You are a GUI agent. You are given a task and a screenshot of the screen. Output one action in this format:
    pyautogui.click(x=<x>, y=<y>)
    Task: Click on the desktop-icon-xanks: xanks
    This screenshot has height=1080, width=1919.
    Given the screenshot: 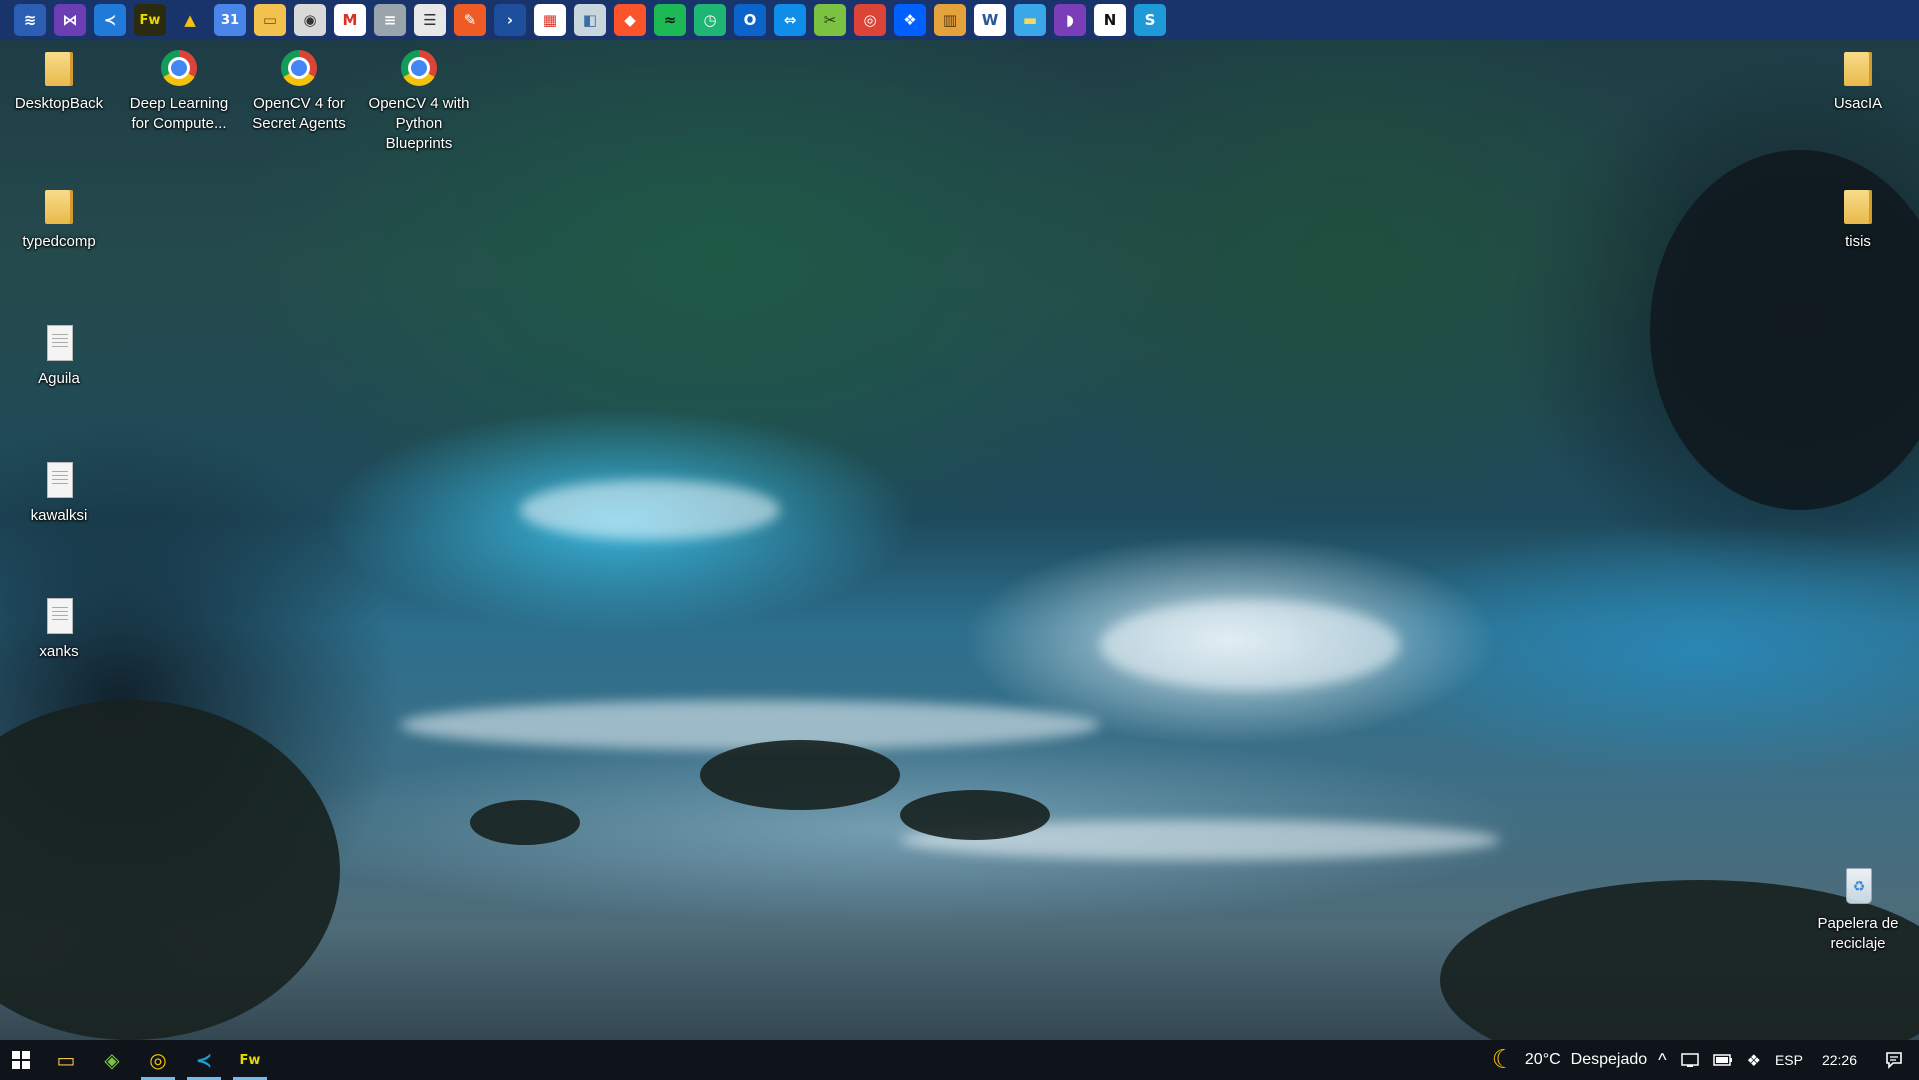 What is the action you would take?
    pyautogui.click(x=59, y=628)
    